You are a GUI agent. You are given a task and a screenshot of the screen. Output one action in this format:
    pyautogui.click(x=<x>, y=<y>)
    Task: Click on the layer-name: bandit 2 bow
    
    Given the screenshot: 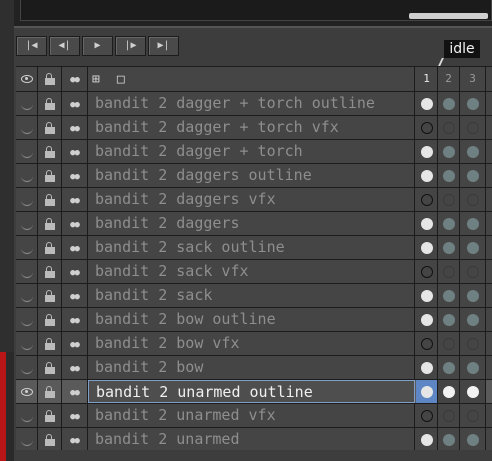 What is the action you would take?
    pyautogui.click(x=251, y=367)
    